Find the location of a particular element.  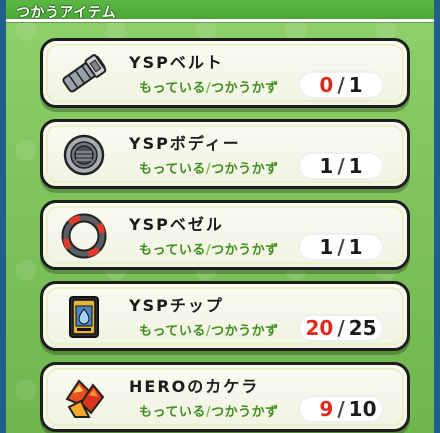

item-name: YSPベゼル is located at coordinates (176, 224).